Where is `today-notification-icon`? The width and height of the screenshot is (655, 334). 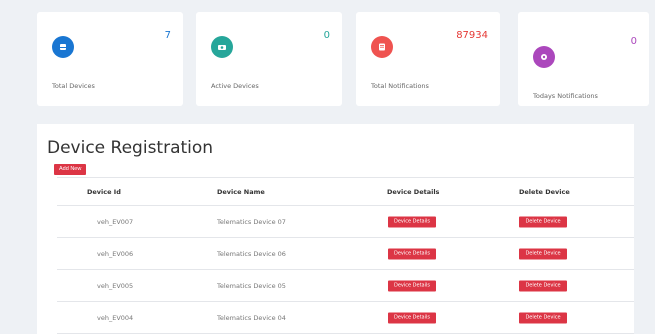
today-notification-icon is located at coordinates (544, 57).